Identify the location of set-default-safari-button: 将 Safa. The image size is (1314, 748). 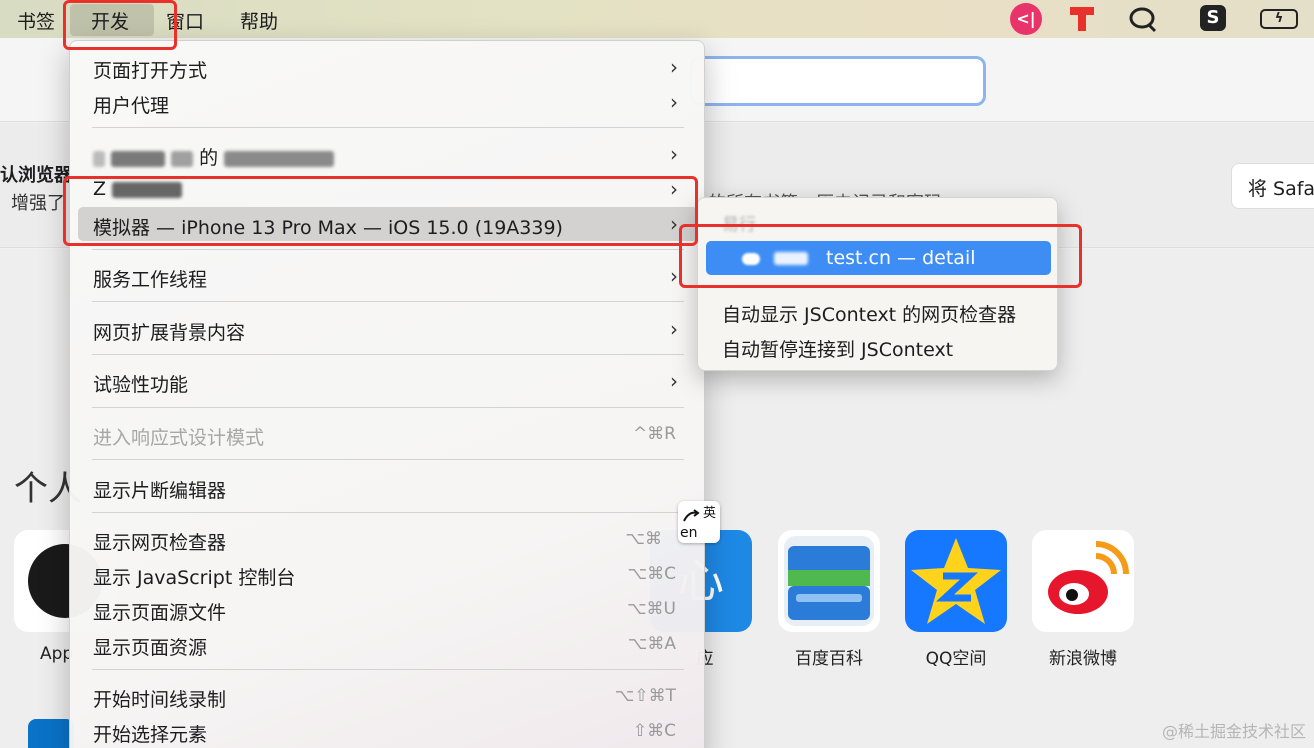
(1272, 186).